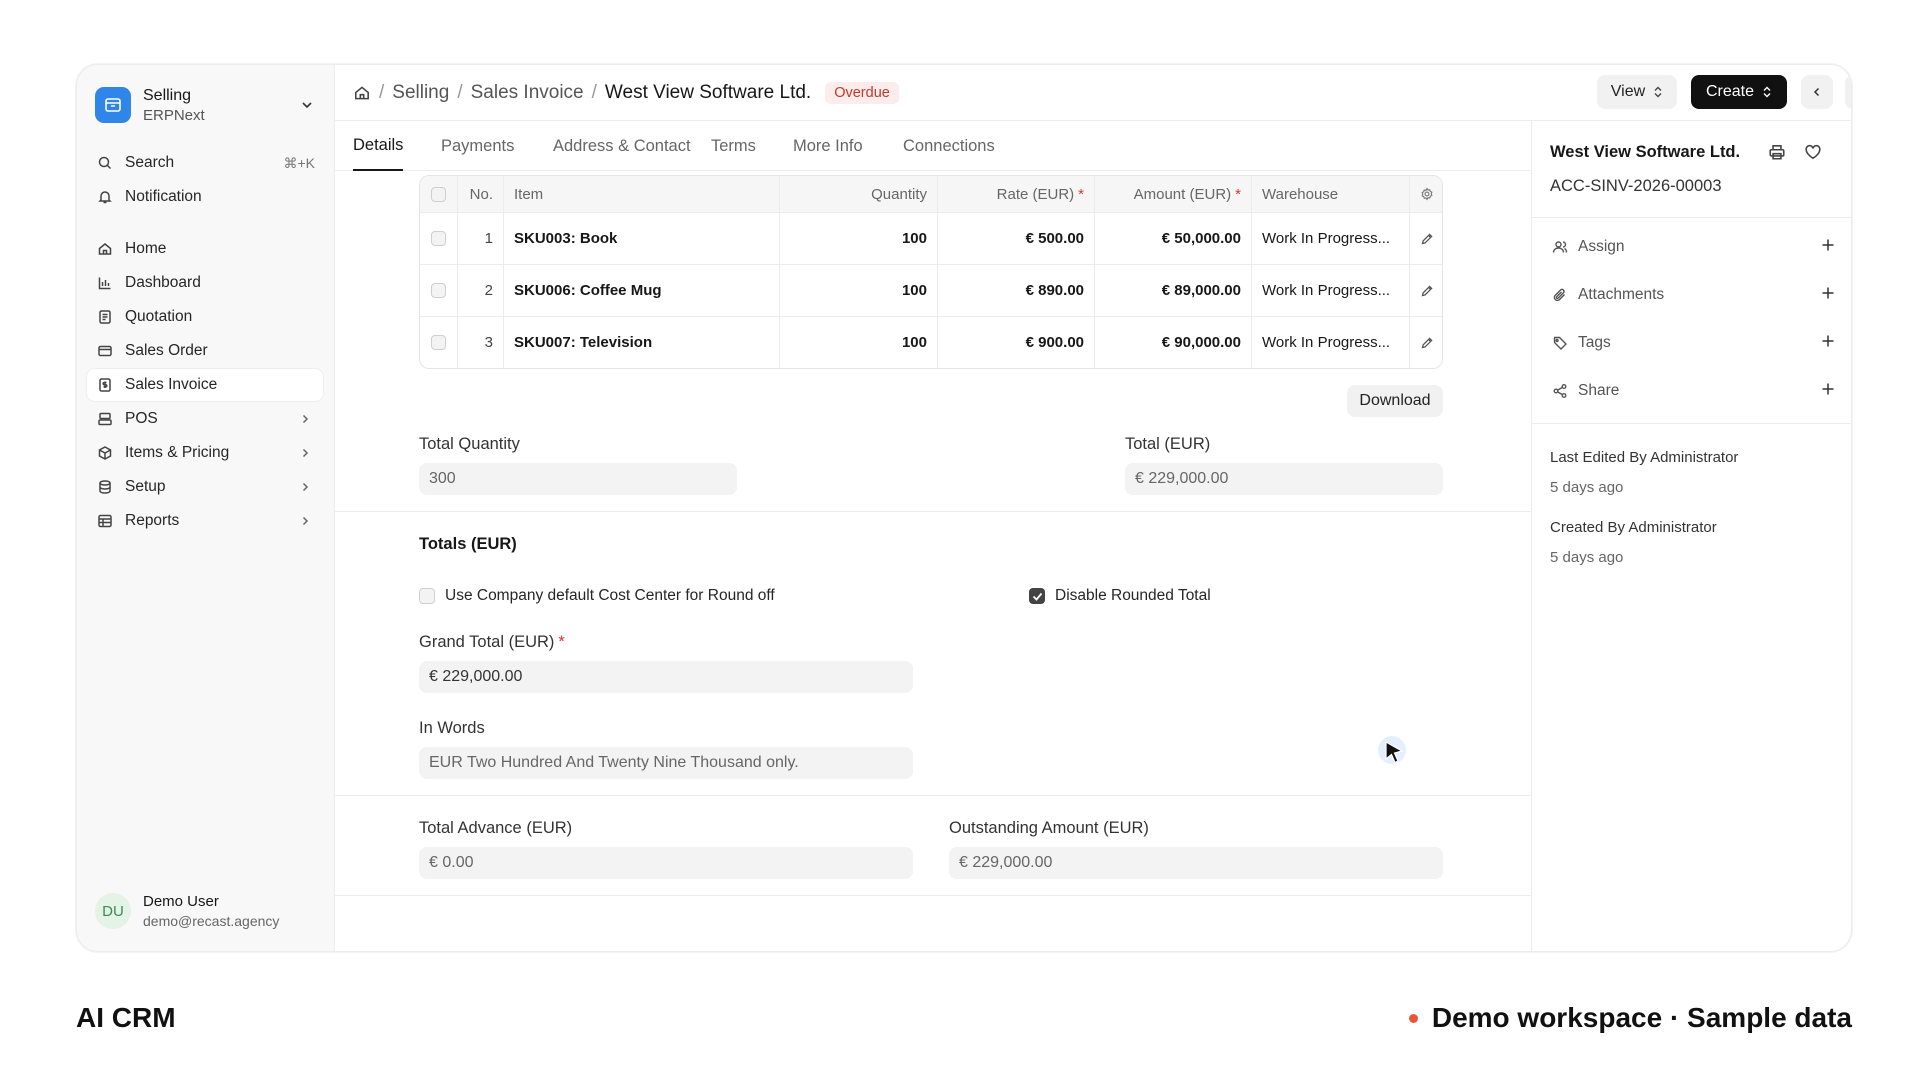 This screenshot has width=1920, height=1080. What do you see at coordinates (1848, 92) in the screenshot?
I see `next-button` at bounding box center [1848, 92].